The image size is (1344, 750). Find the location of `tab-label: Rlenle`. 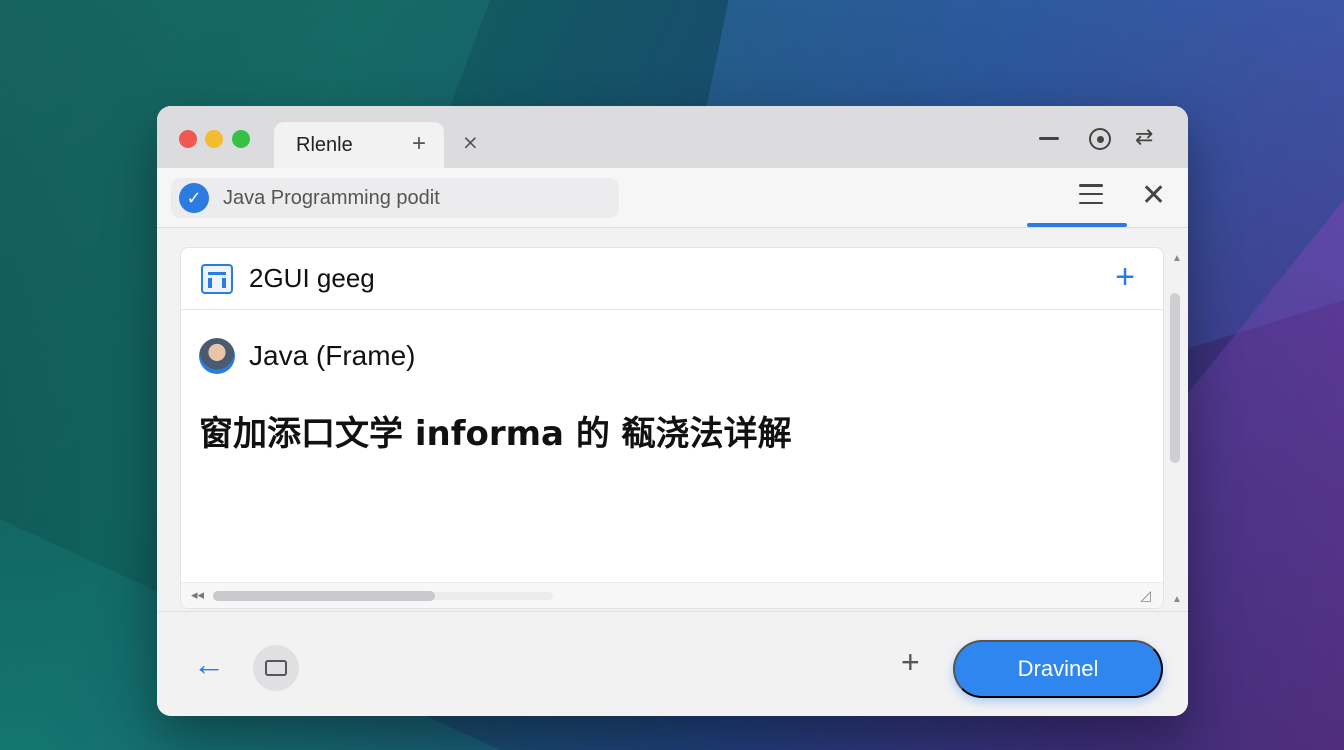

tab-label: Rlenle is located at coordinates (324, 144).